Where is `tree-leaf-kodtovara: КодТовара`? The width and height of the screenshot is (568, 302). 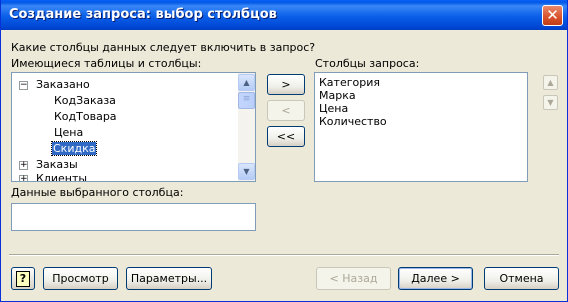 tree-leaf-kodtovara: КодТовара is located at coordinates (85, 117).